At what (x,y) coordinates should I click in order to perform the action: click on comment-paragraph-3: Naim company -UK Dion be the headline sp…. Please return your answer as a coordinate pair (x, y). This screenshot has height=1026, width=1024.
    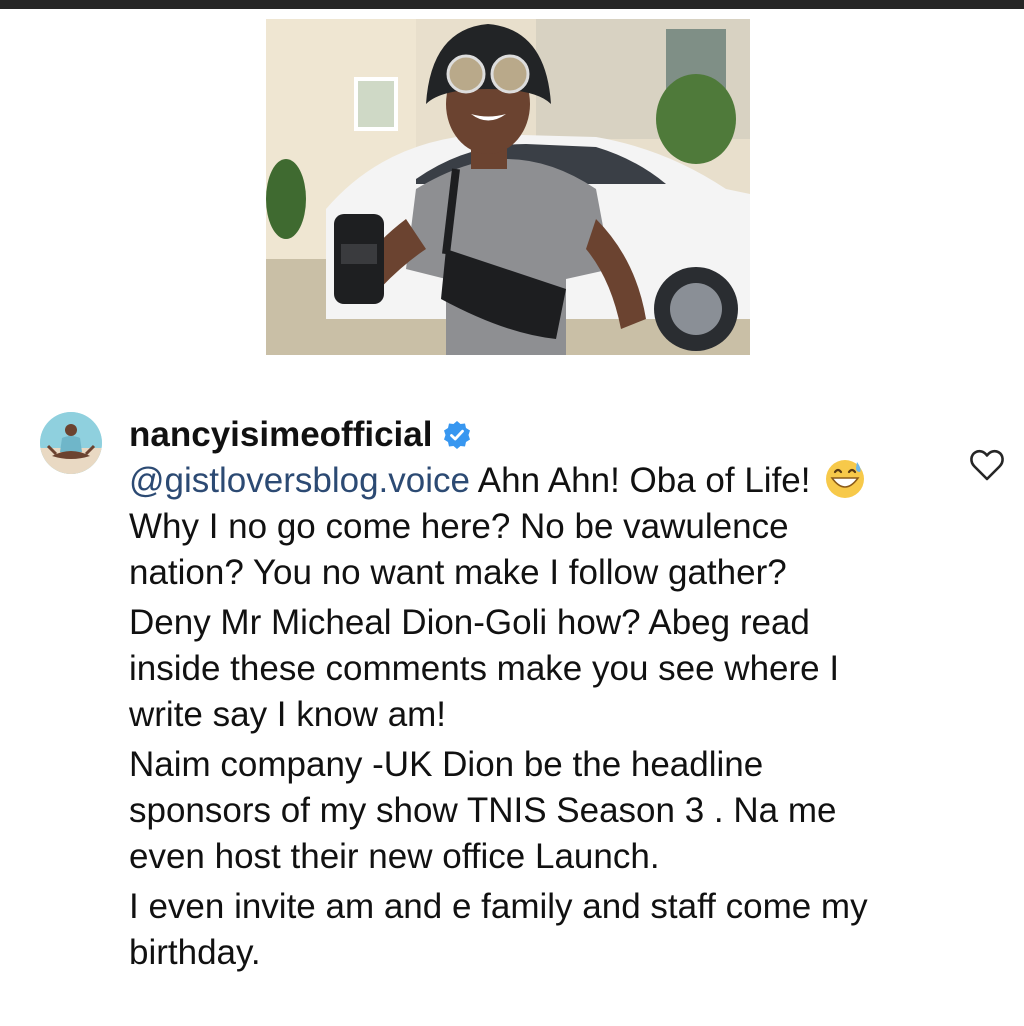
    Looking at the image, I should click on (483, 810).